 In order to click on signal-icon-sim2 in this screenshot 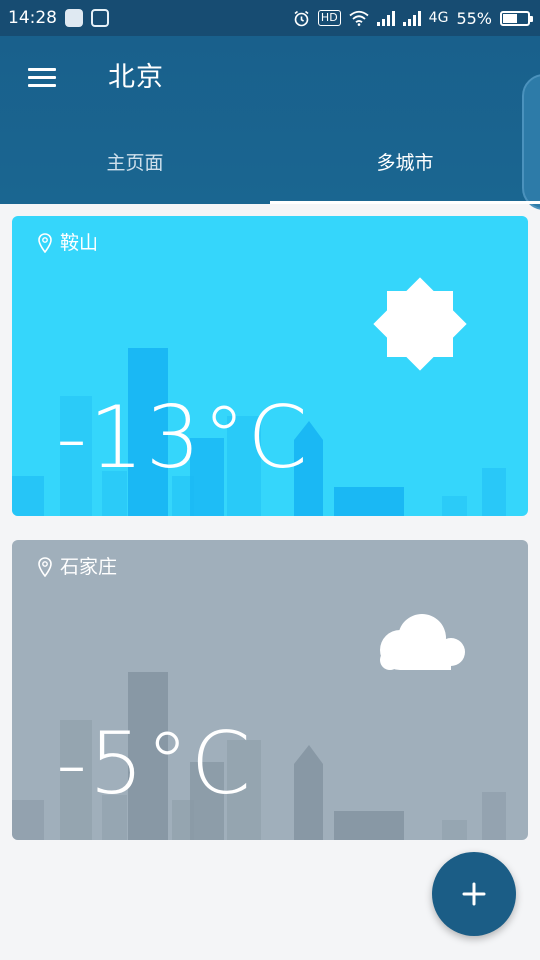, I will do `click(411, 18)`.